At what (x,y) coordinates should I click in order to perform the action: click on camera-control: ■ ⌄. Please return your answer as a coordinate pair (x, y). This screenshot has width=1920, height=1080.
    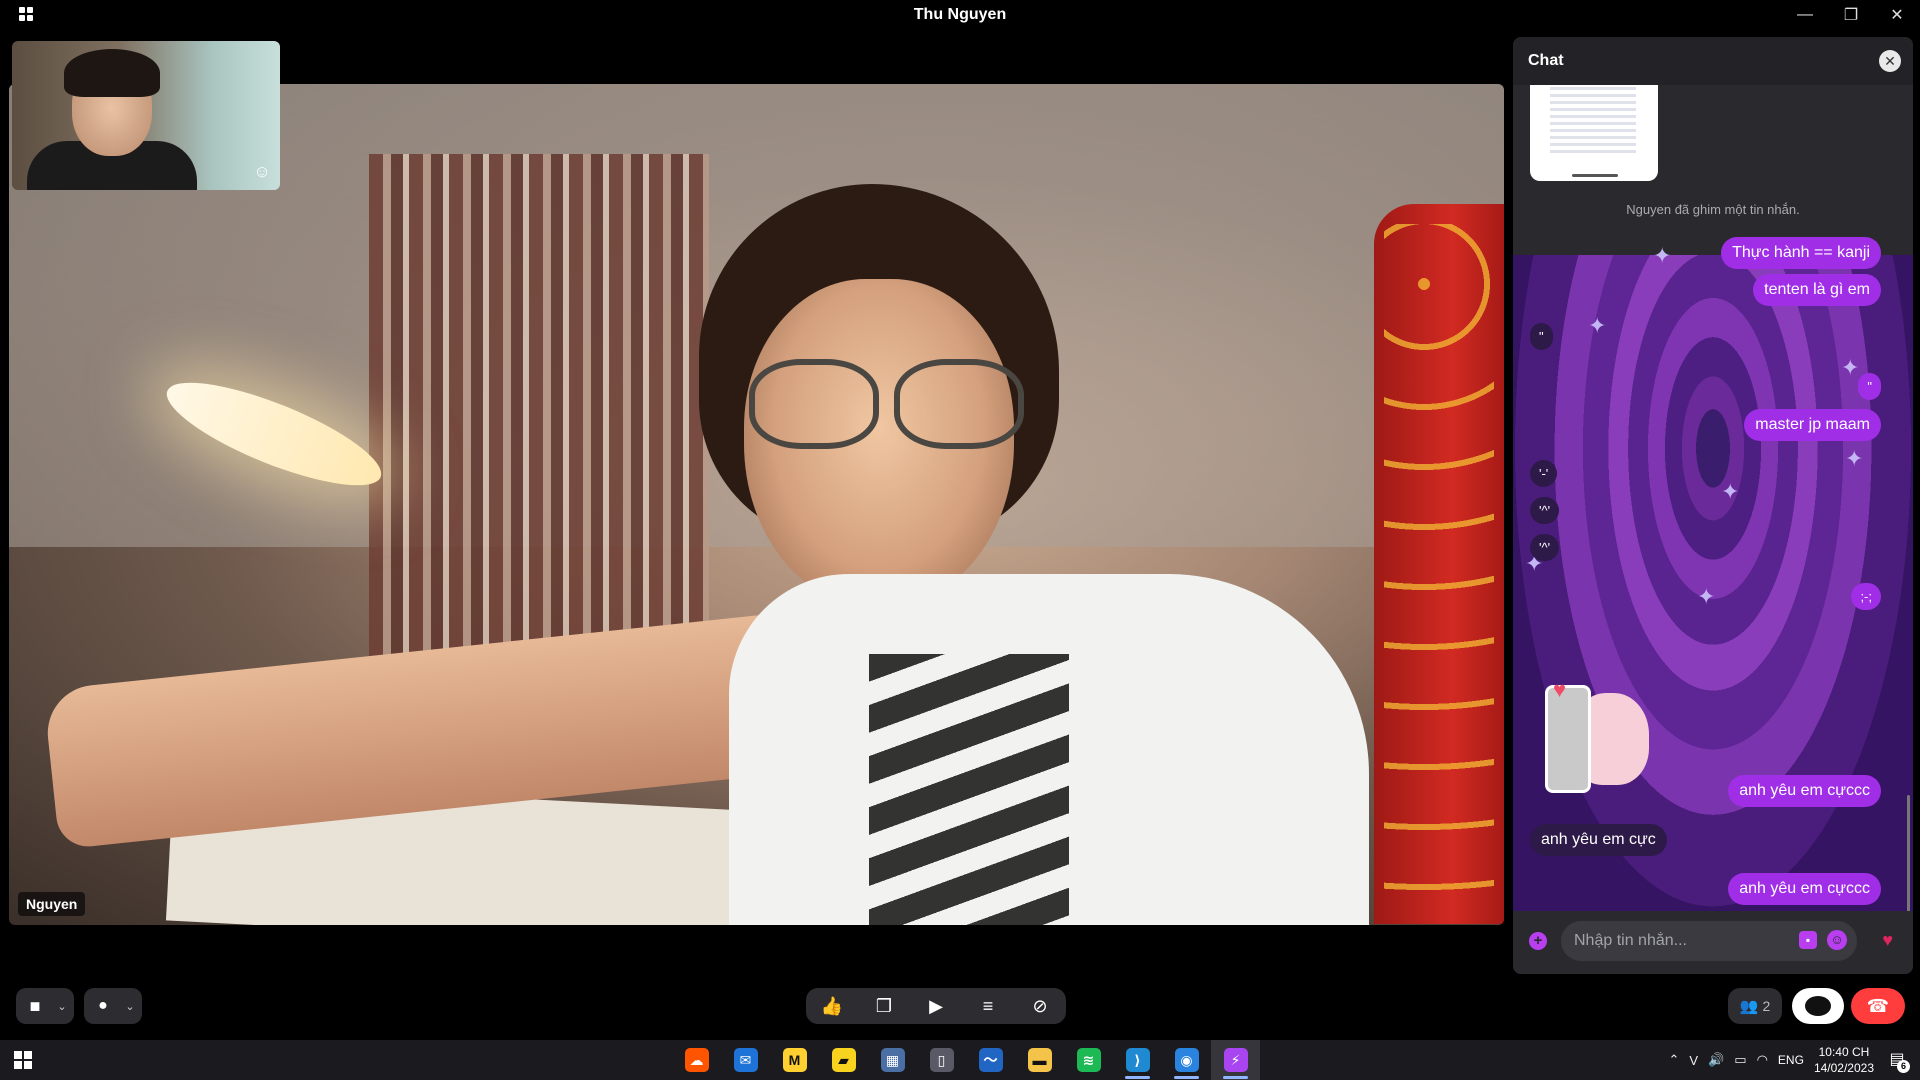
    Looking at the image, I should click on (45, 1006).